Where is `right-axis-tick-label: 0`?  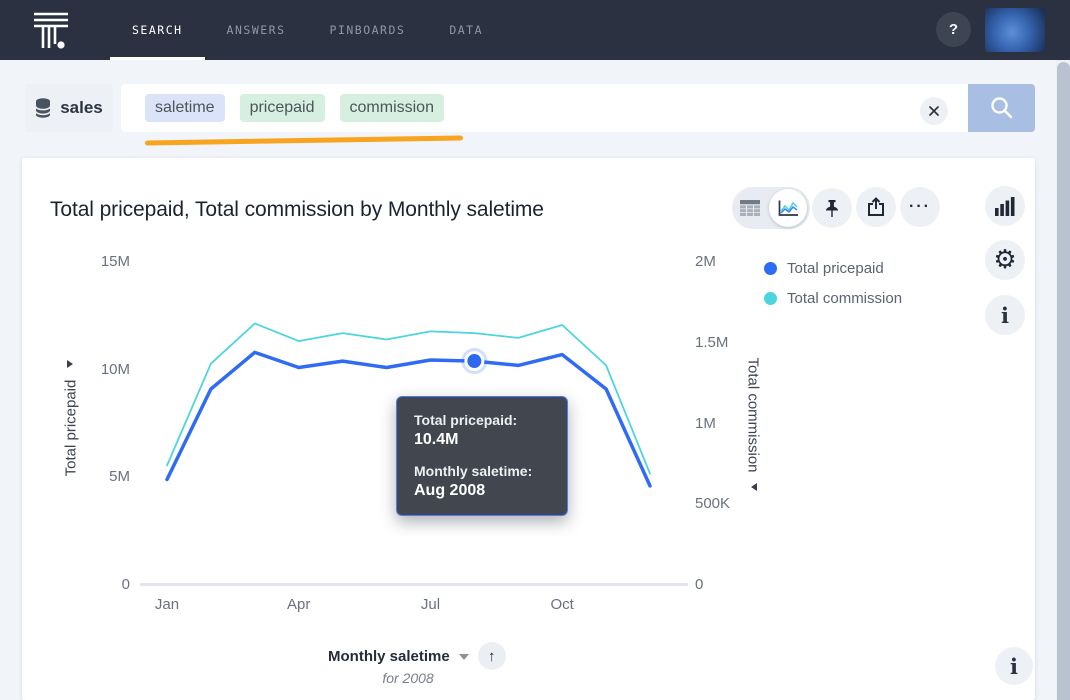 right-axis-tick-label: 0 is located at coordinates (699, 584).